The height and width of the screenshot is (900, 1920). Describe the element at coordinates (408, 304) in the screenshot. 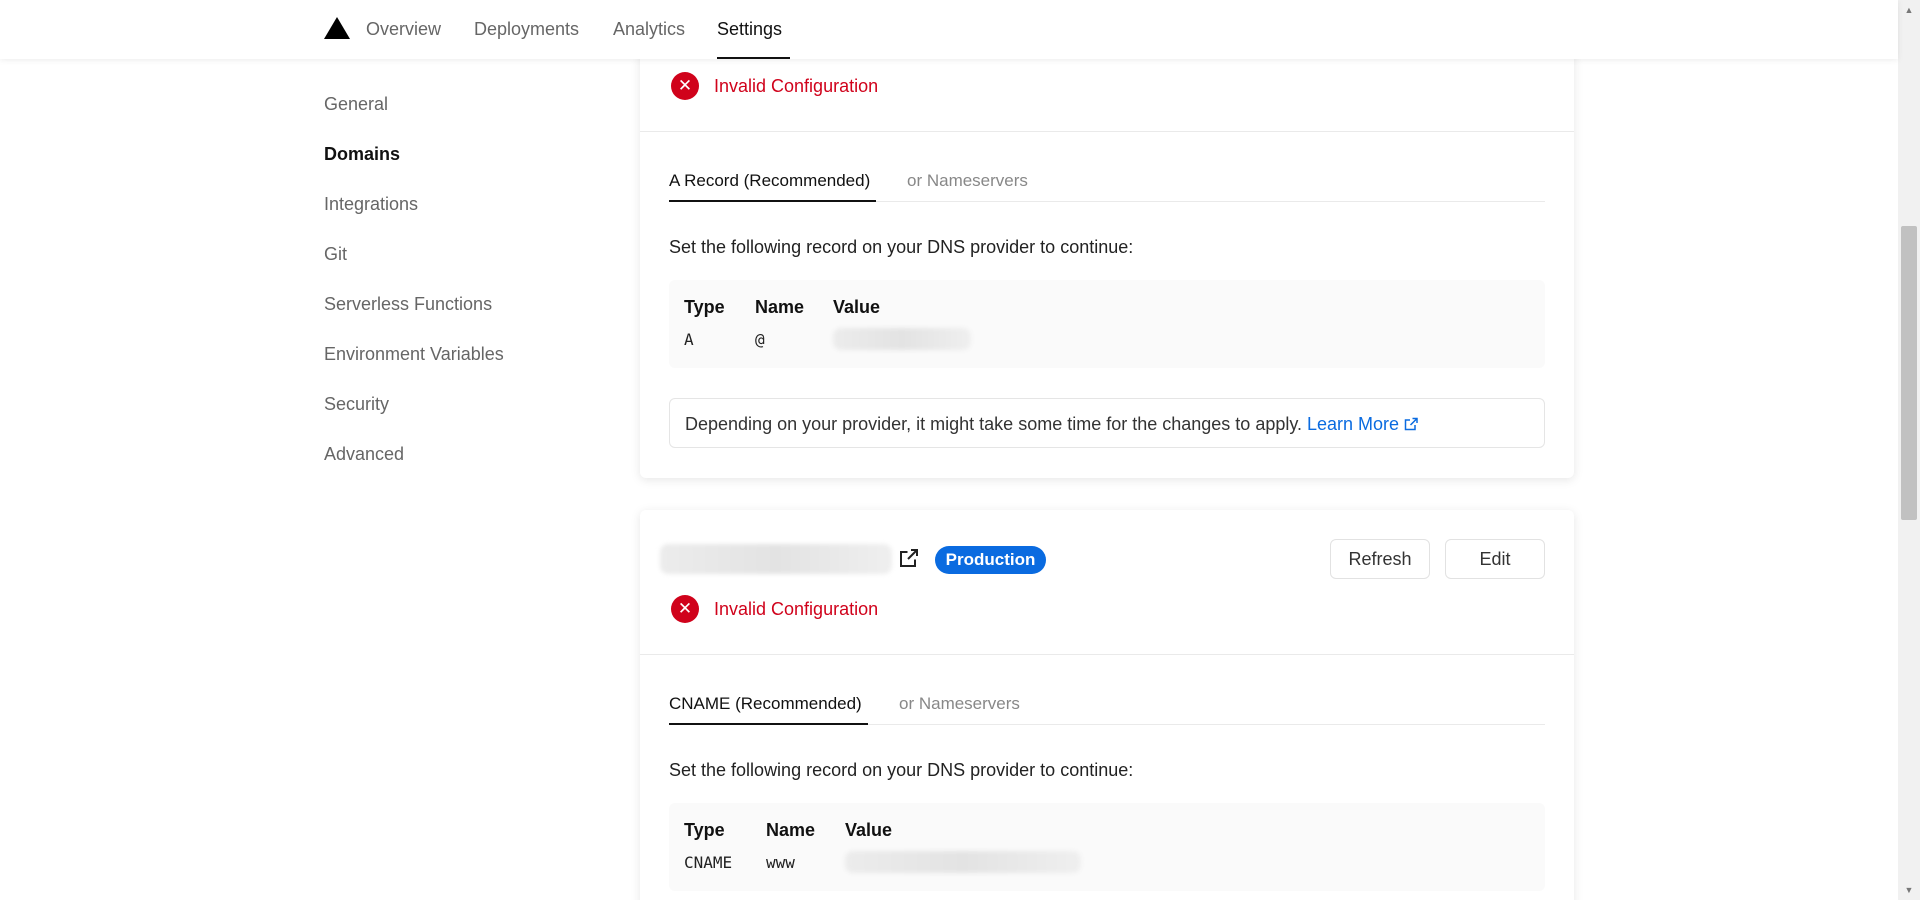

I see `sidebar-item-serverless-functions: Serverless Functions` at that location.